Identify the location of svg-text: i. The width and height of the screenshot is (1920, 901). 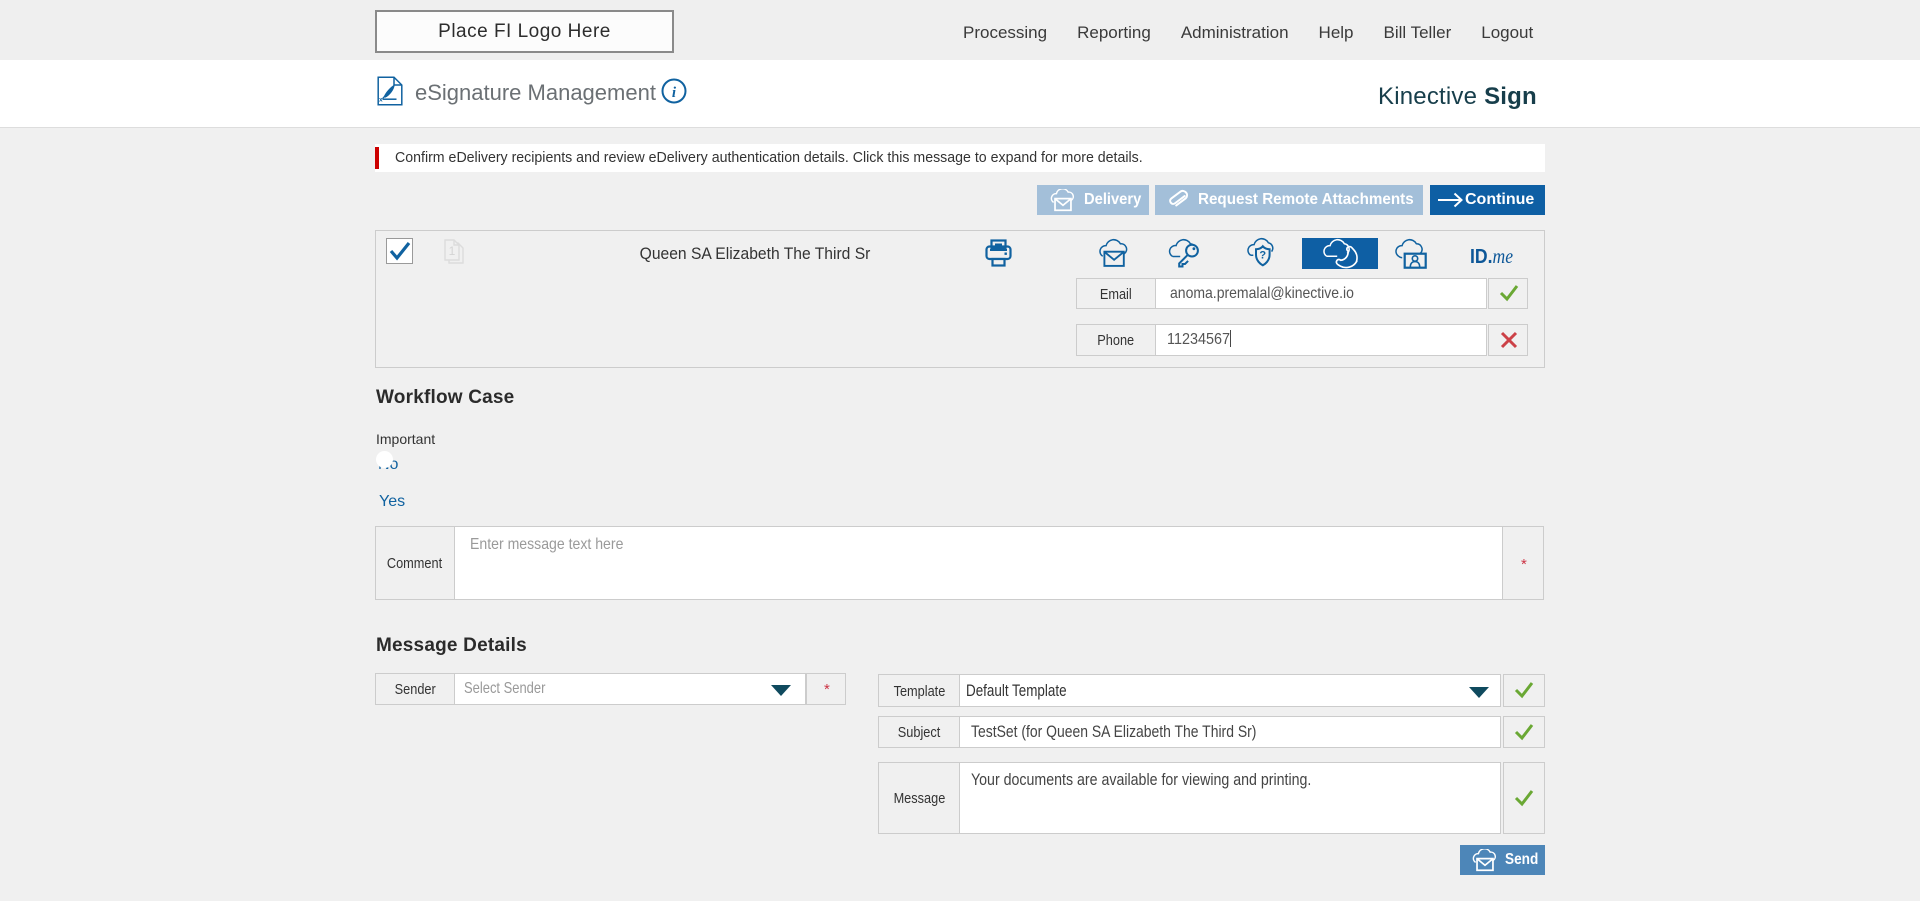
(674, 93).